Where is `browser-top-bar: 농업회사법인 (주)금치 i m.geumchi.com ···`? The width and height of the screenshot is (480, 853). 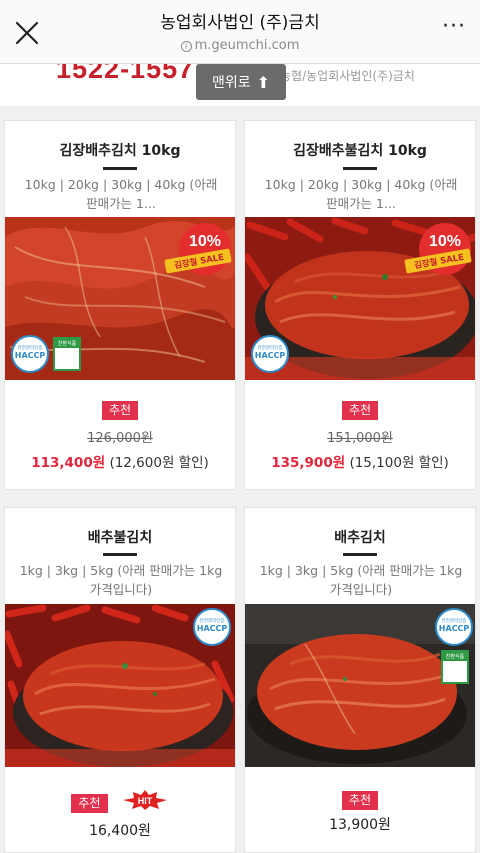
browser-top-bar: 농업회사법인 (주)금치 i m.geumchi.com ··· is located at coordinates (240, 32).